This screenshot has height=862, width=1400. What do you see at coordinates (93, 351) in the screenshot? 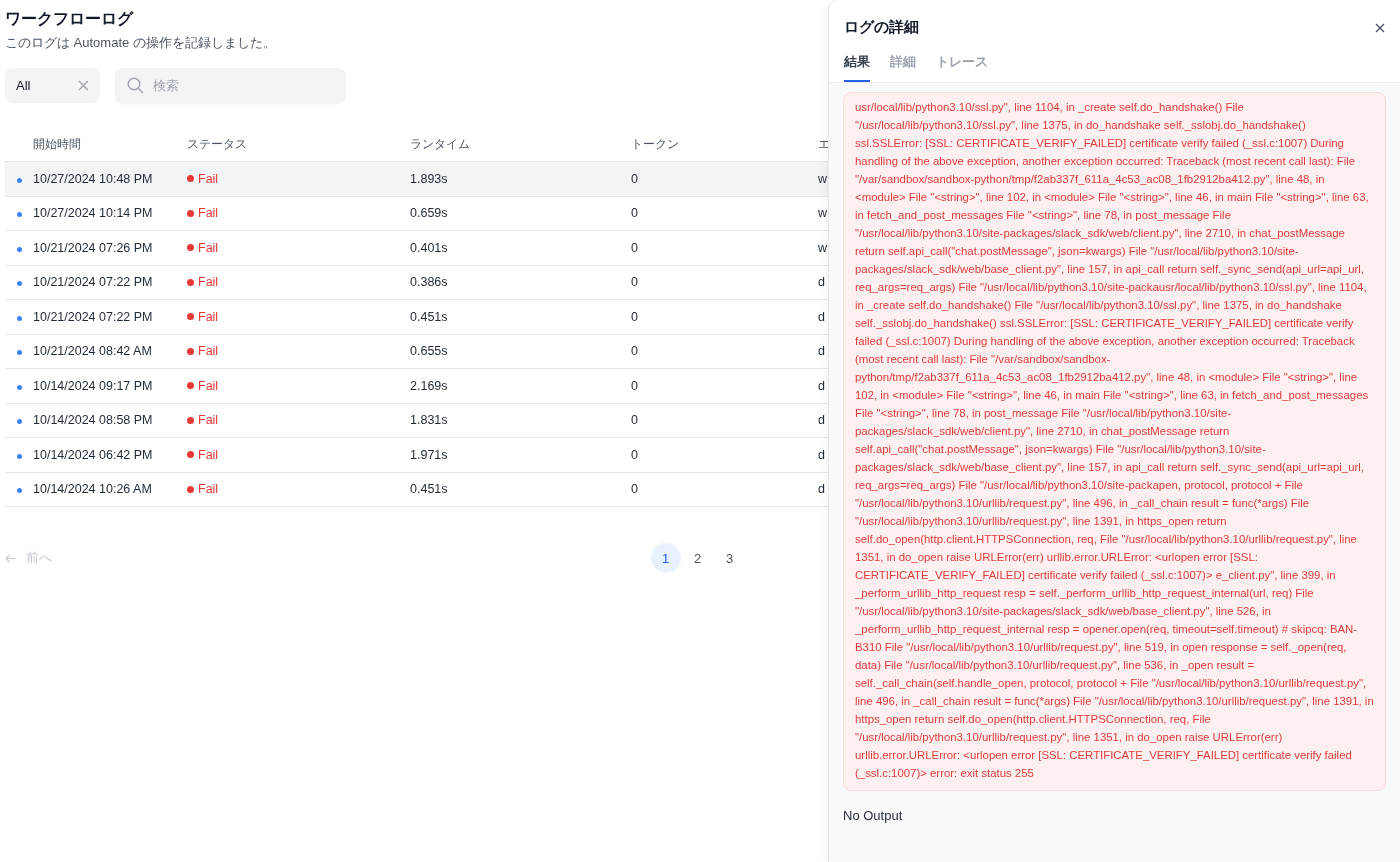
I see `table-cell-text: 10/21/2024 08:42 AM` at bounding box center [93, 351].